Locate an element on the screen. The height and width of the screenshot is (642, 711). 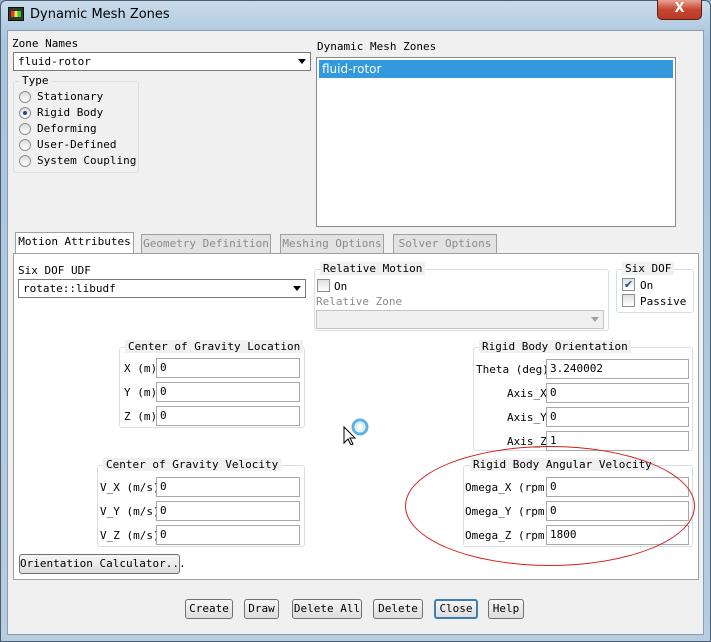
axis-x-label: Axis_X is located at coordinates (527, 393).